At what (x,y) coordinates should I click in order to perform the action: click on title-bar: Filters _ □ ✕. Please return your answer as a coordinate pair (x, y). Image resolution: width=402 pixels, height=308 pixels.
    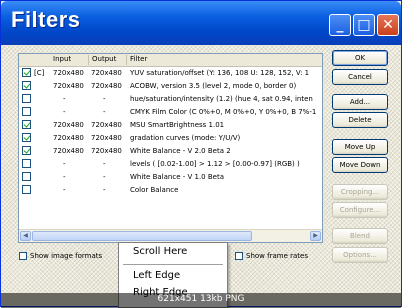
    Looking at the image, I should click on (201, 23).